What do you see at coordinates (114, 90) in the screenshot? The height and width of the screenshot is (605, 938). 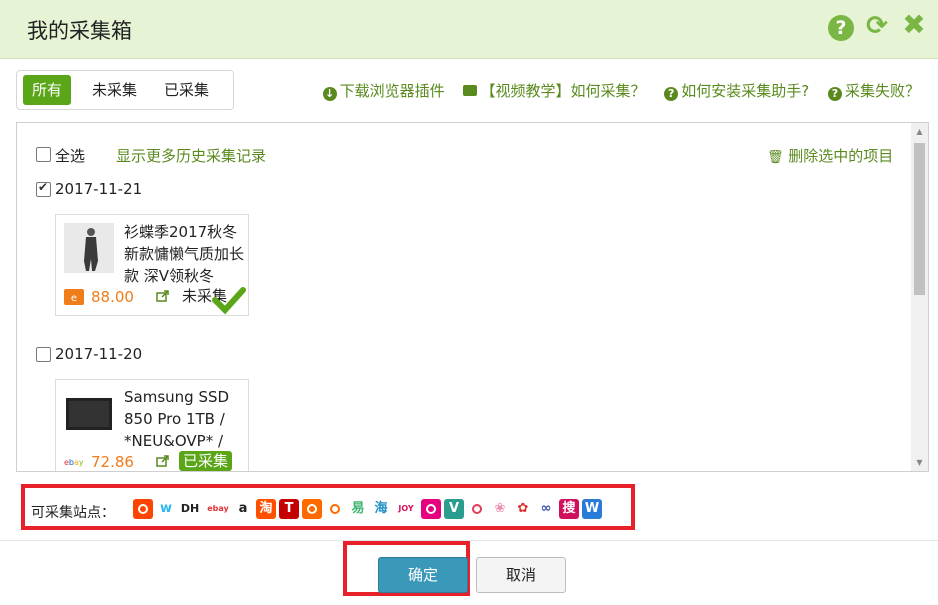 I see `tab-uncollected: 未采集` at bounding box center [114, 90].